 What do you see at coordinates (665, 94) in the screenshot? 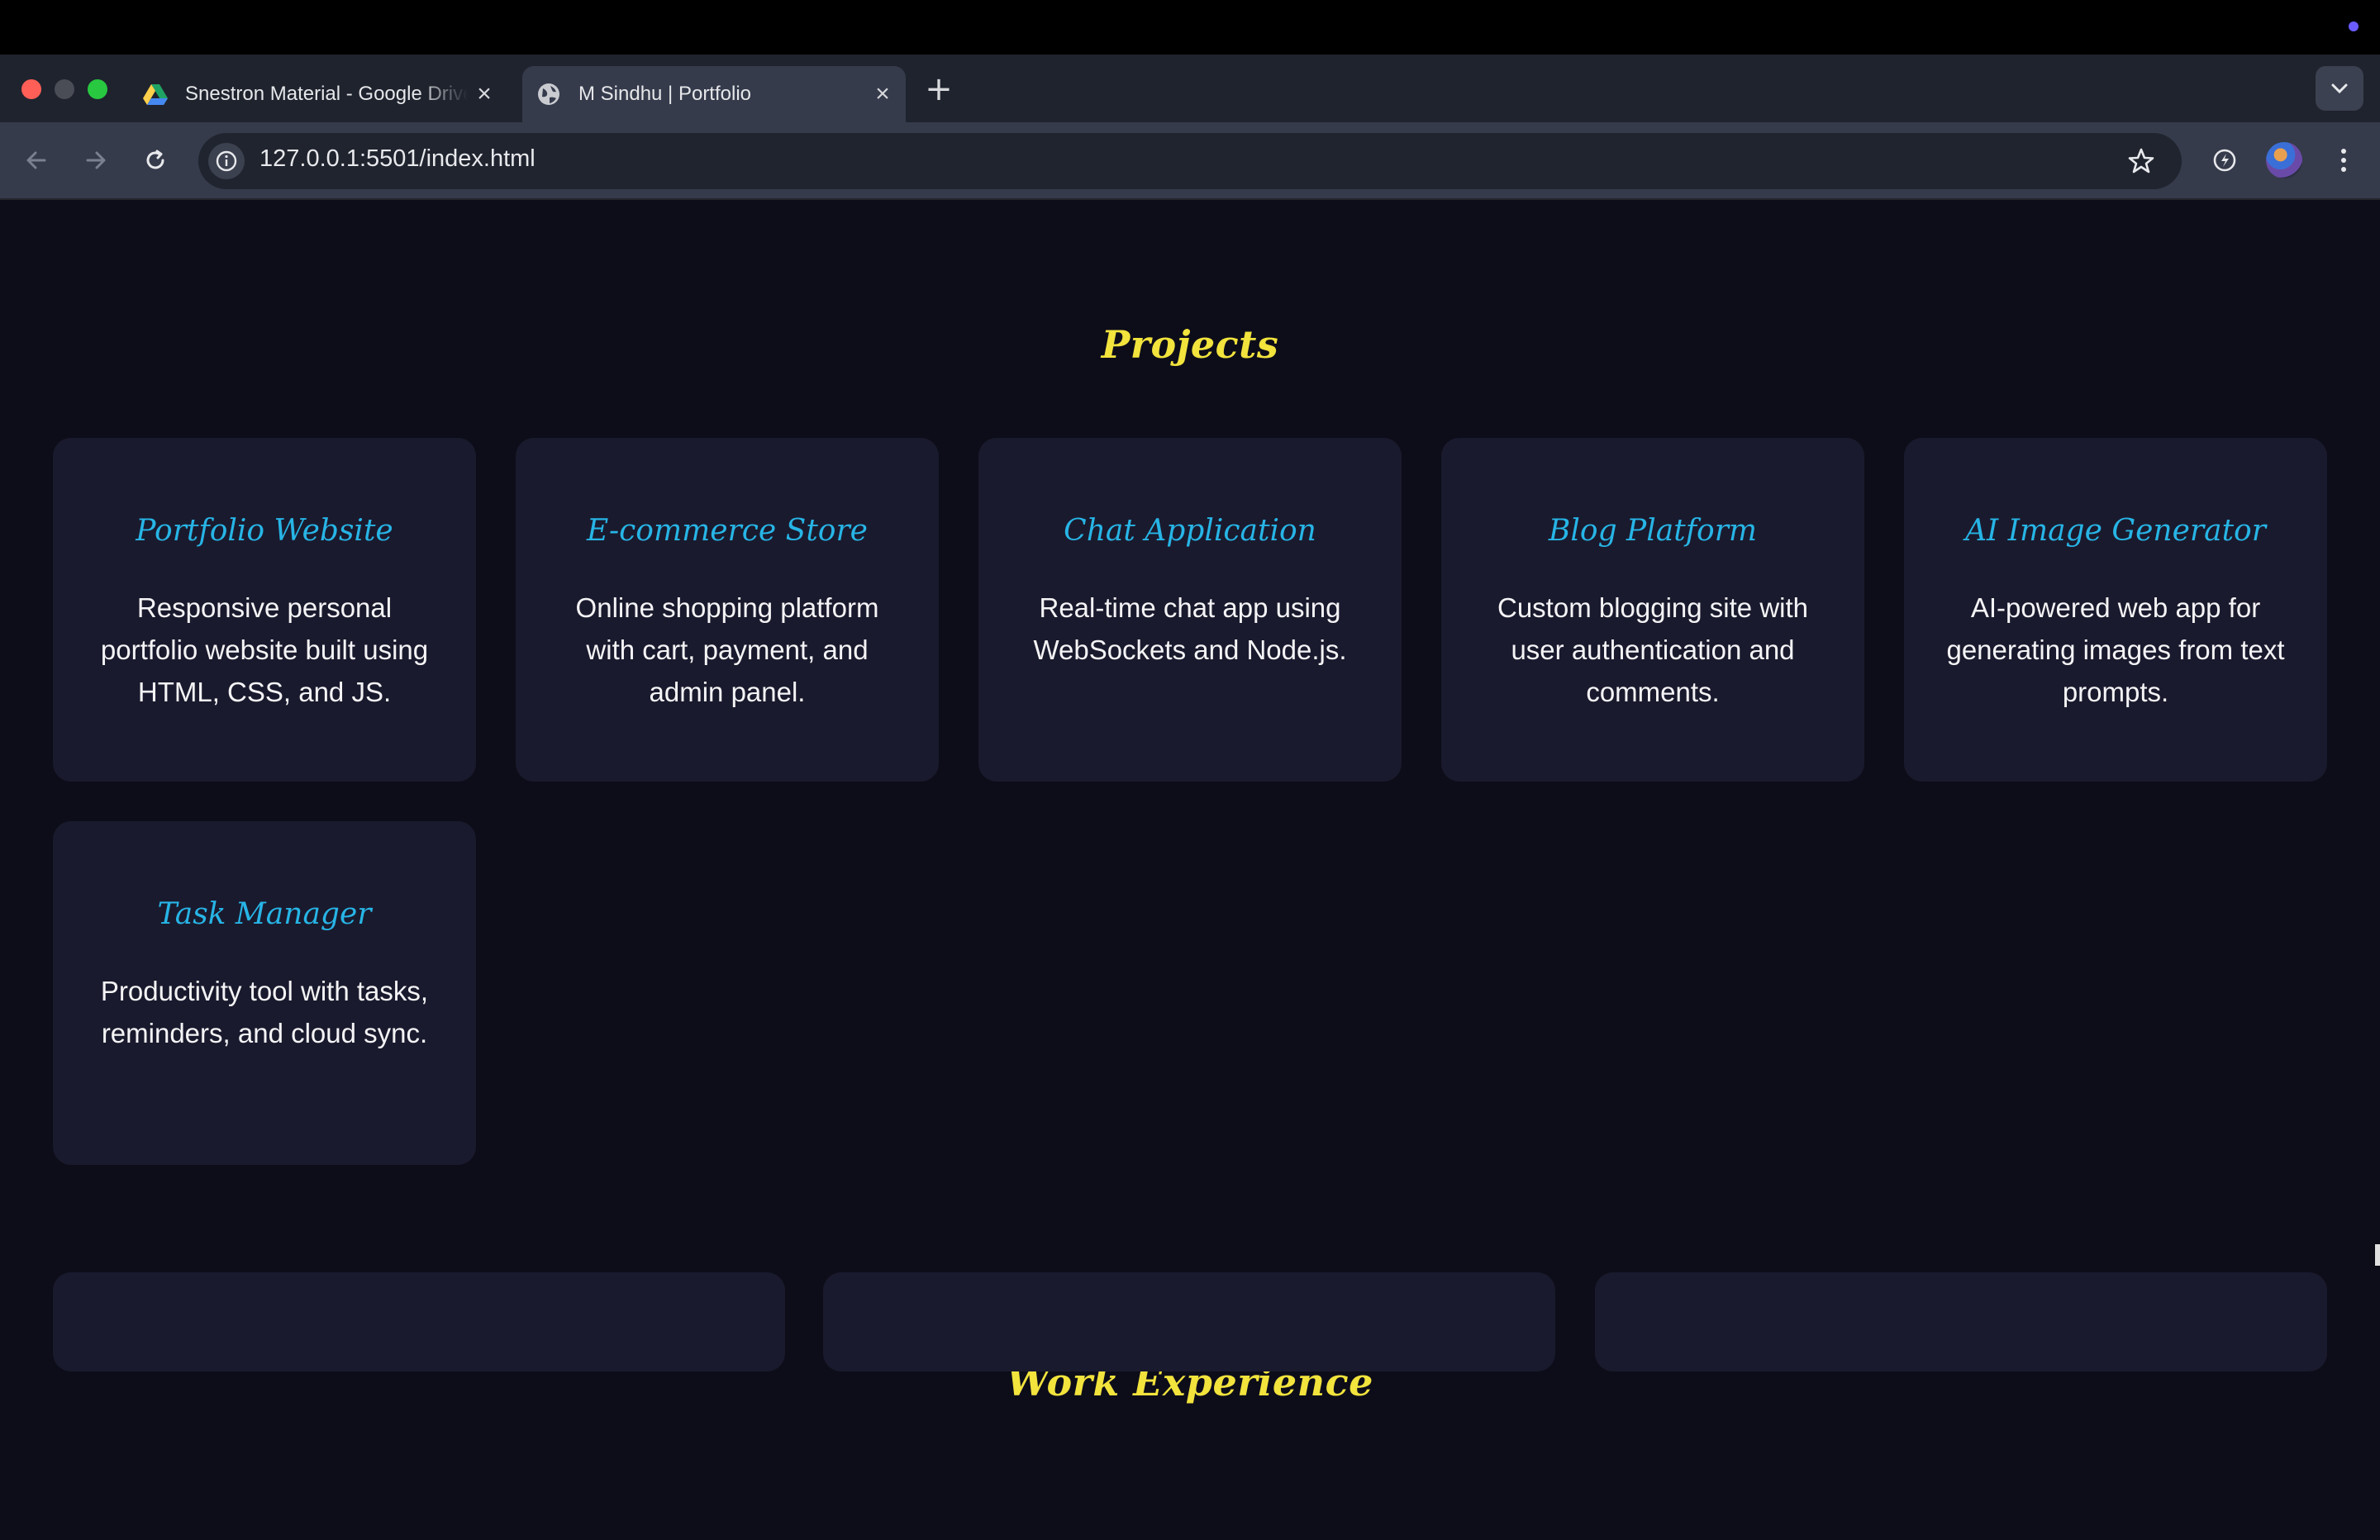
I see `tab-title: M Sindhu | Portfolio` at bounding box center [665, 94].